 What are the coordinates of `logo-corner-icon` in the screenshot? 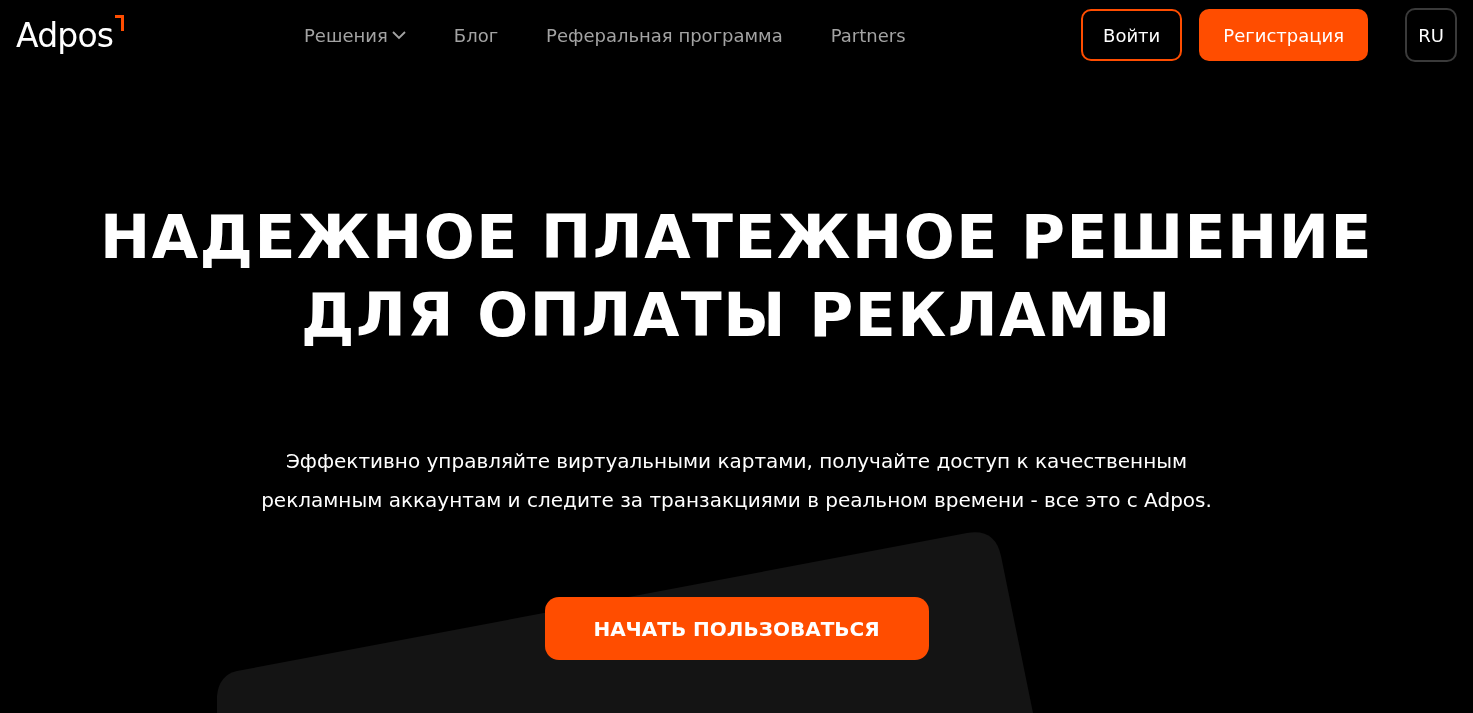 It's located at (120, 22).